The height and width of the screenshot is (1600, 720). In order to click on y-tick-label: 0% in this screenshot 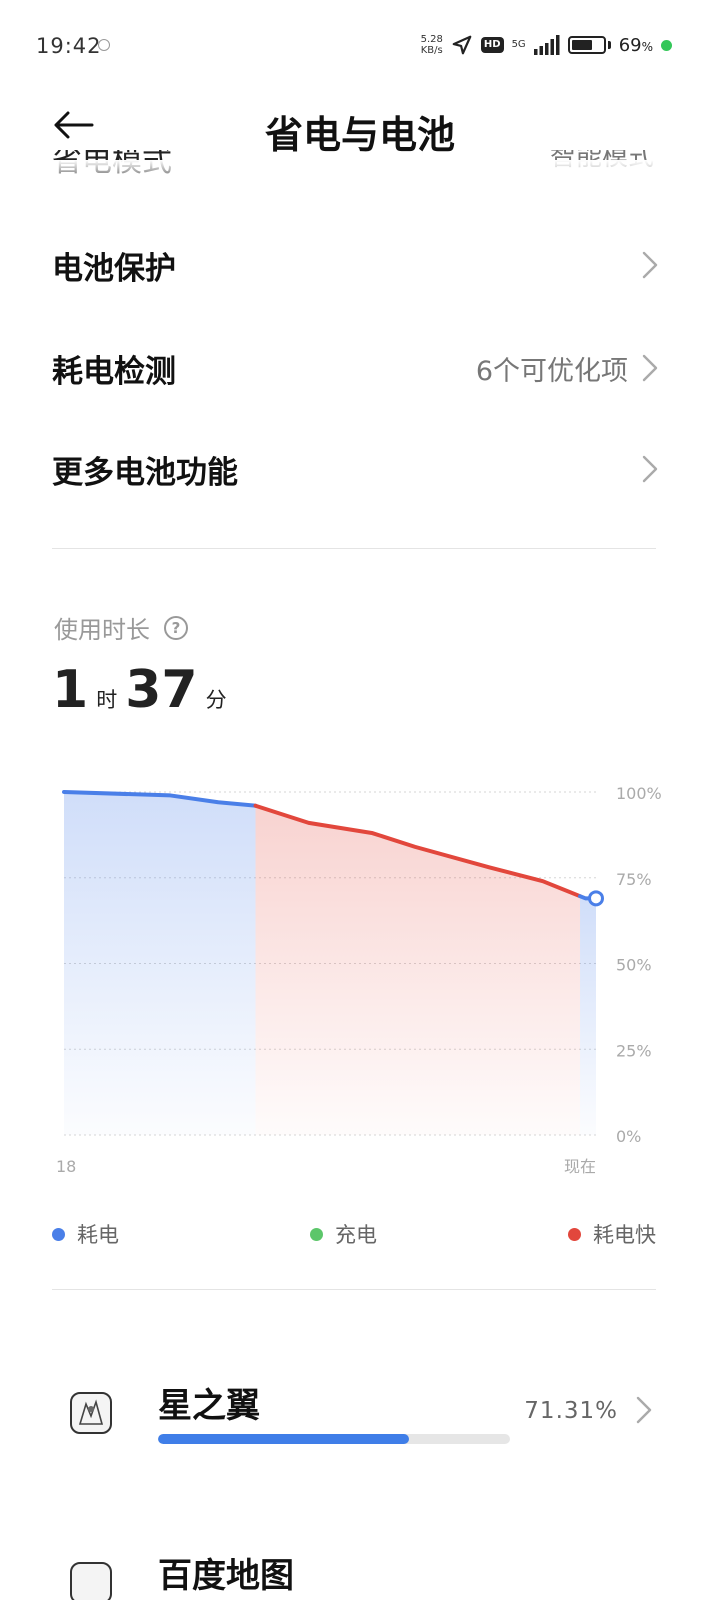, I will do `click(628, 1136)`.